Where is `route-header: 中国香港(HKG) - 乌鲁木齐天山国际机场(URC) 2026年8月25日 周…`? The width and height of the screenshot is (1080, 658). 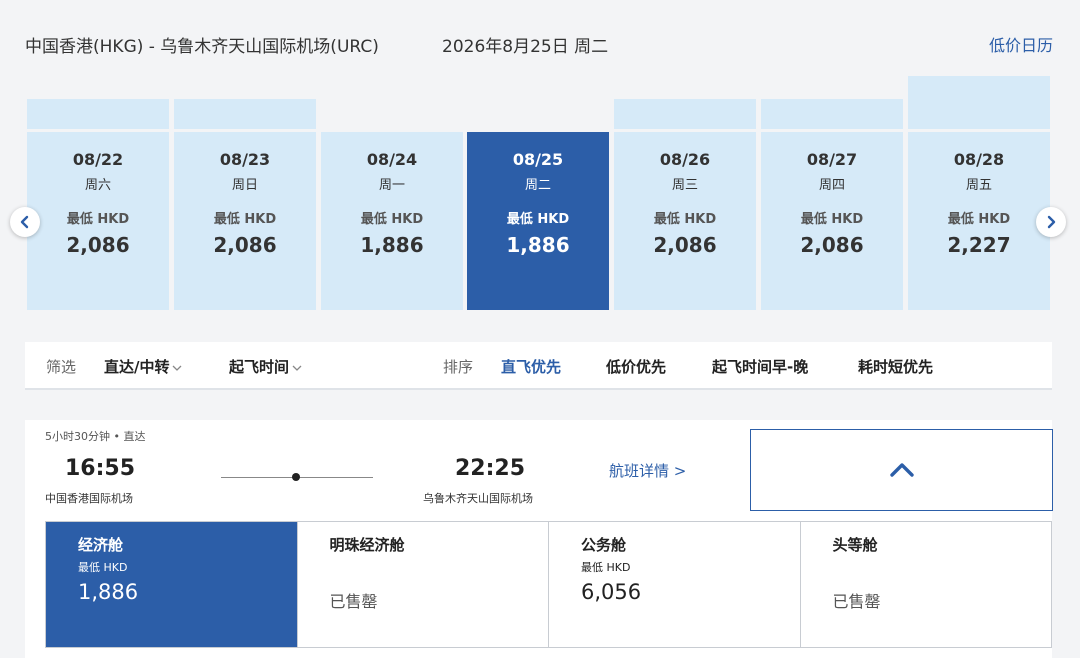 route-header: 中国香港(HKG) - 乌鲁木齐天山国际机场(URC) 2026年8月25日 周… is located at coordinates (540, 40).